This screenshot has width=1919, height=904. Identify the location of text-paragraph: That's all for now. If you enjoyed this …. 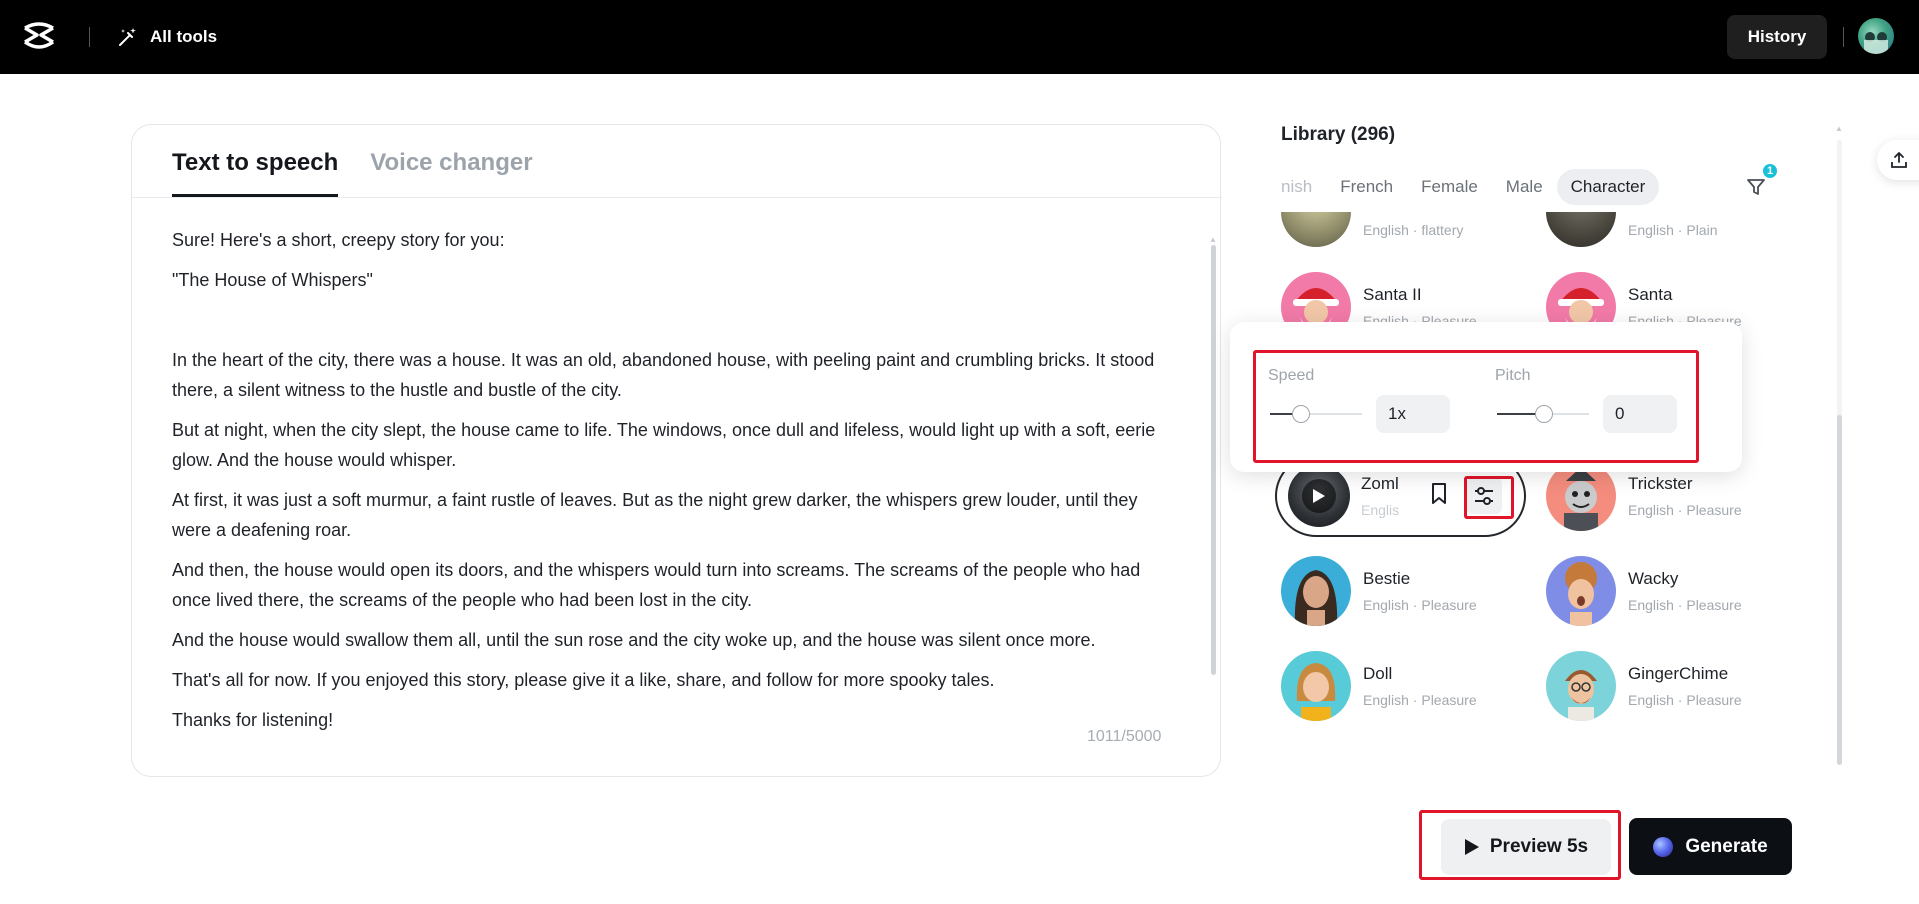
(583, 680).